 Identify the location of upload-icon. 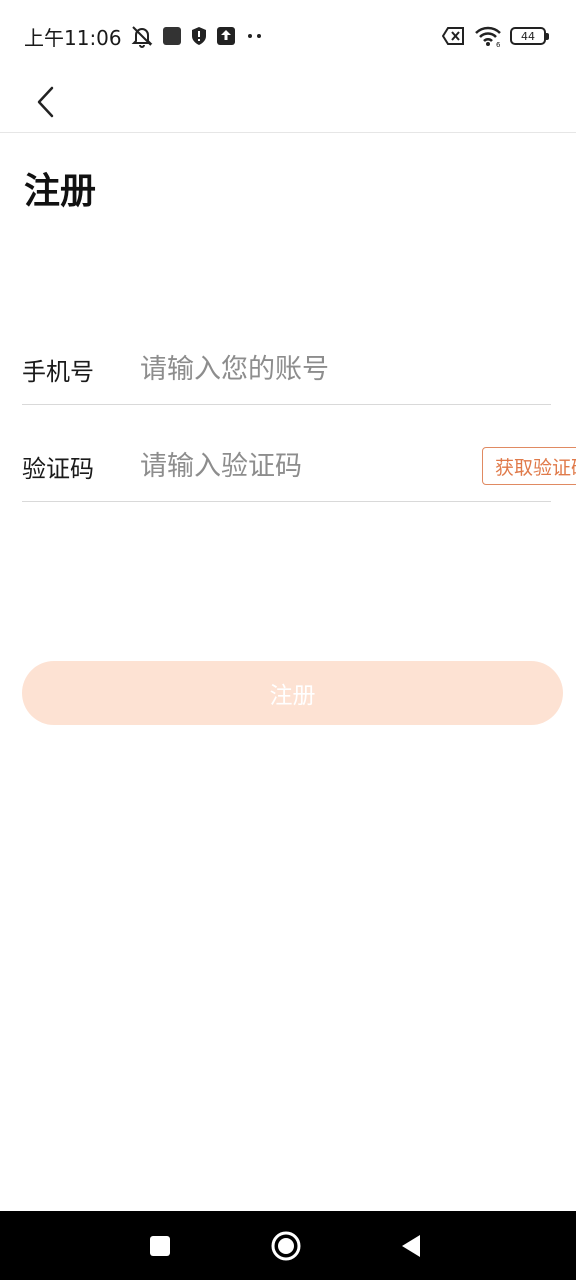
(226, 36).